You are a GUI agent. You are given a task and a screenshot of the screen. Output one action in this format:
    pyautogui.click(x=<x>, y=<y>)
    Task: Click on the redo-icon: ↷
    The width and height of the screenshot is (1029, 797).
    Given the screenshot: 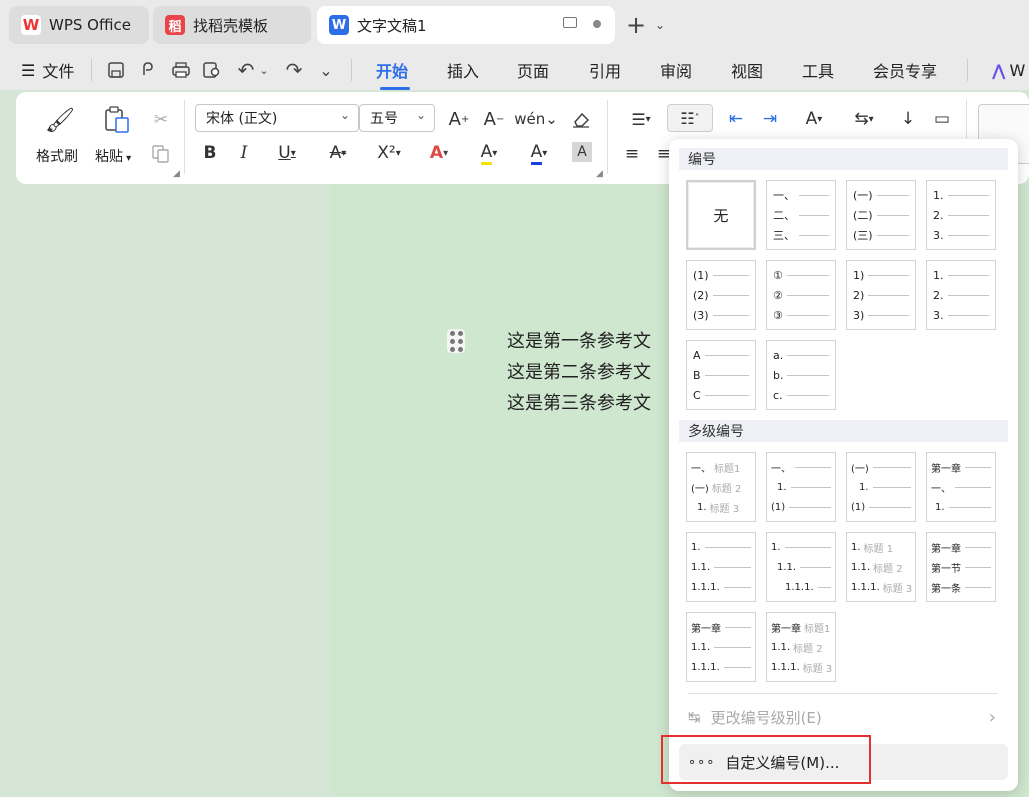 What is the action you would take?
    pyautogui.click(x=294, y=70)
    